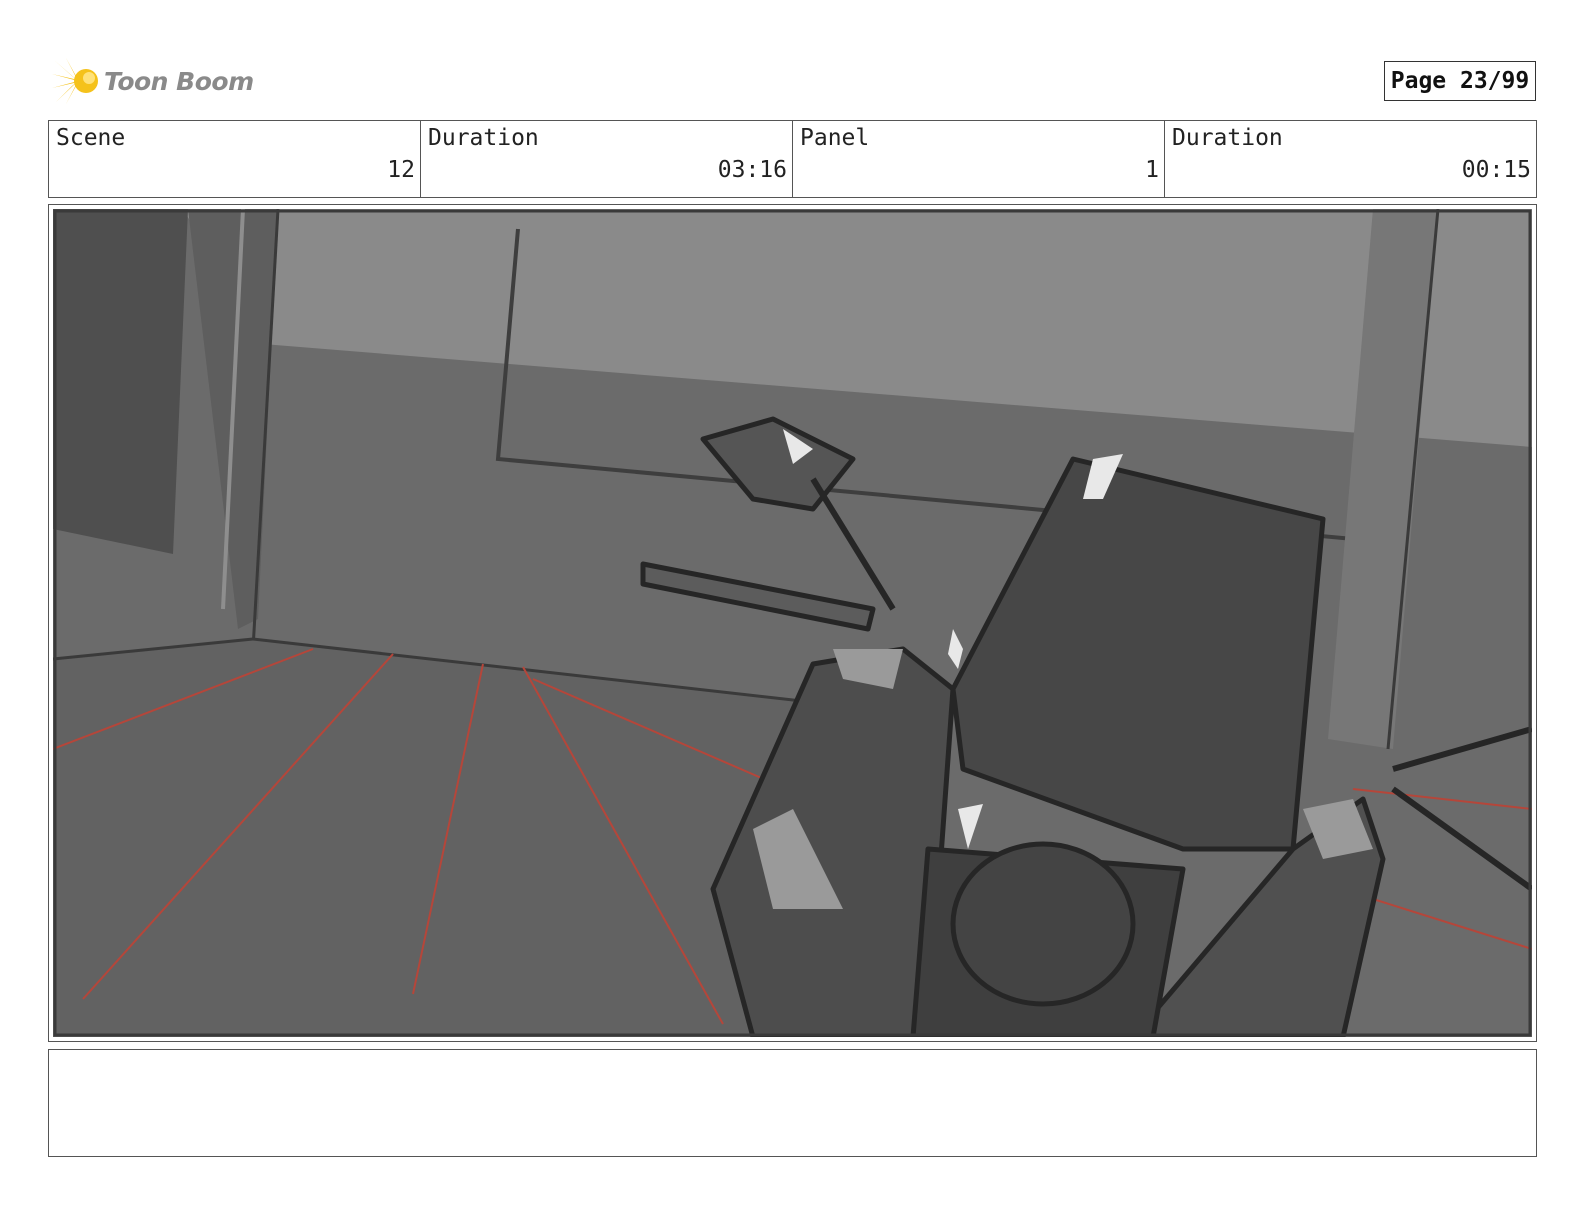 The height and width of the screenshot is (1224, 1584). What do you see at coordinates (179, 81) in the screenshot?
I see `logo-text: Toon Boom` at bounding box center [179, 81].